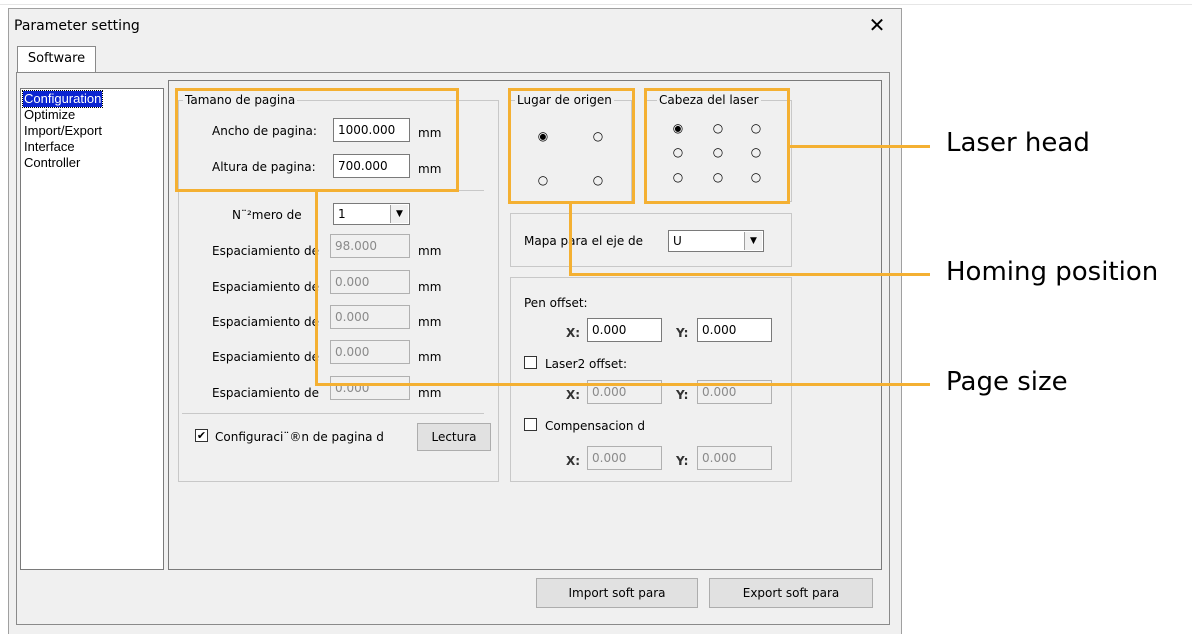 This screenshot has height=634, width=1192. What do you see at coordinates (370, 246) in the screenshot?
I see `spacing-input: 98.000` at bounding box center [370, 246].